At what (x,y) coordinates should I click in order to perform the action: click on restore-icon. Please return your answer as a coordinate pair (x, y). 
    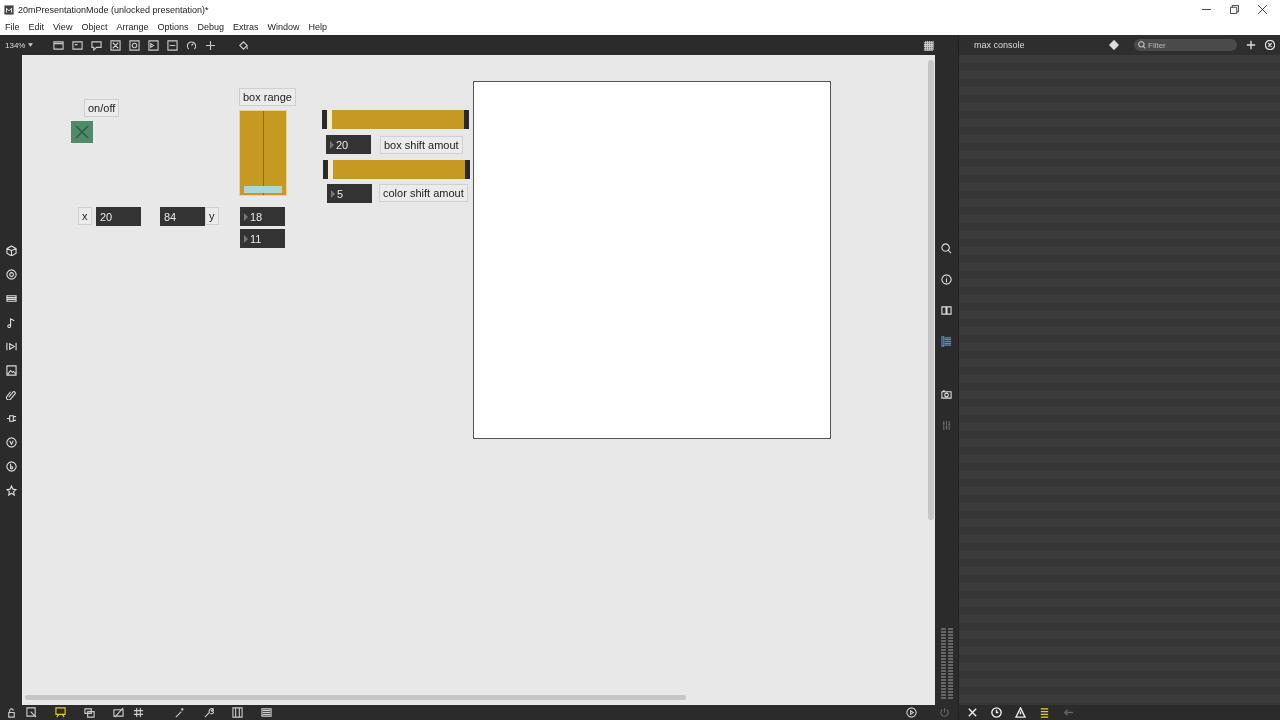
    Looking at the image, I should click on (1234, 9).